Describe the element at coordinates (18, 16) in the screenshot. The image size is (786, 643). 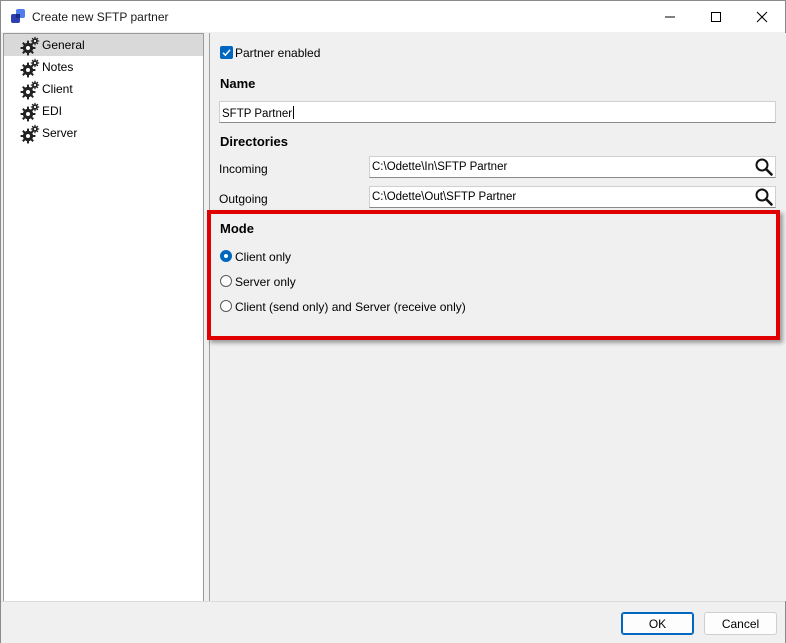
I see `app-logo-icon` at that location.